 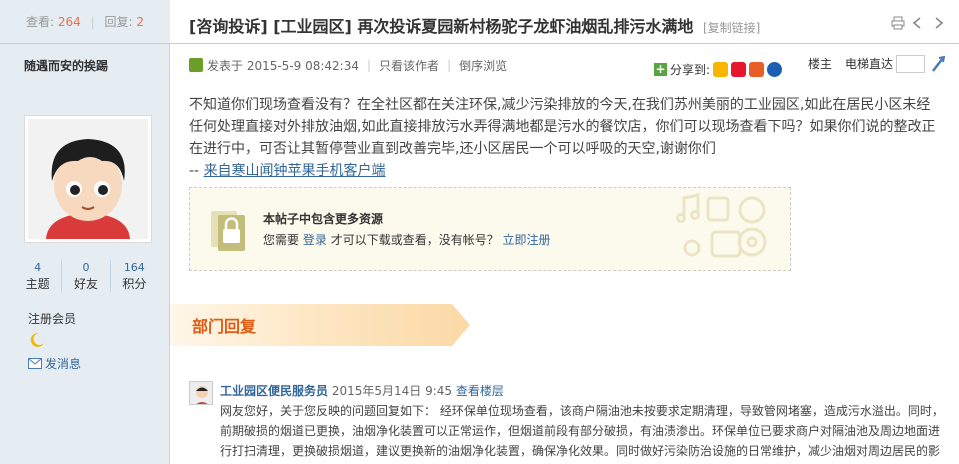 What do you see at coordinates (721, 69) in the screenshot?
I see `qzone-icon` at bounding box center [721, 69].